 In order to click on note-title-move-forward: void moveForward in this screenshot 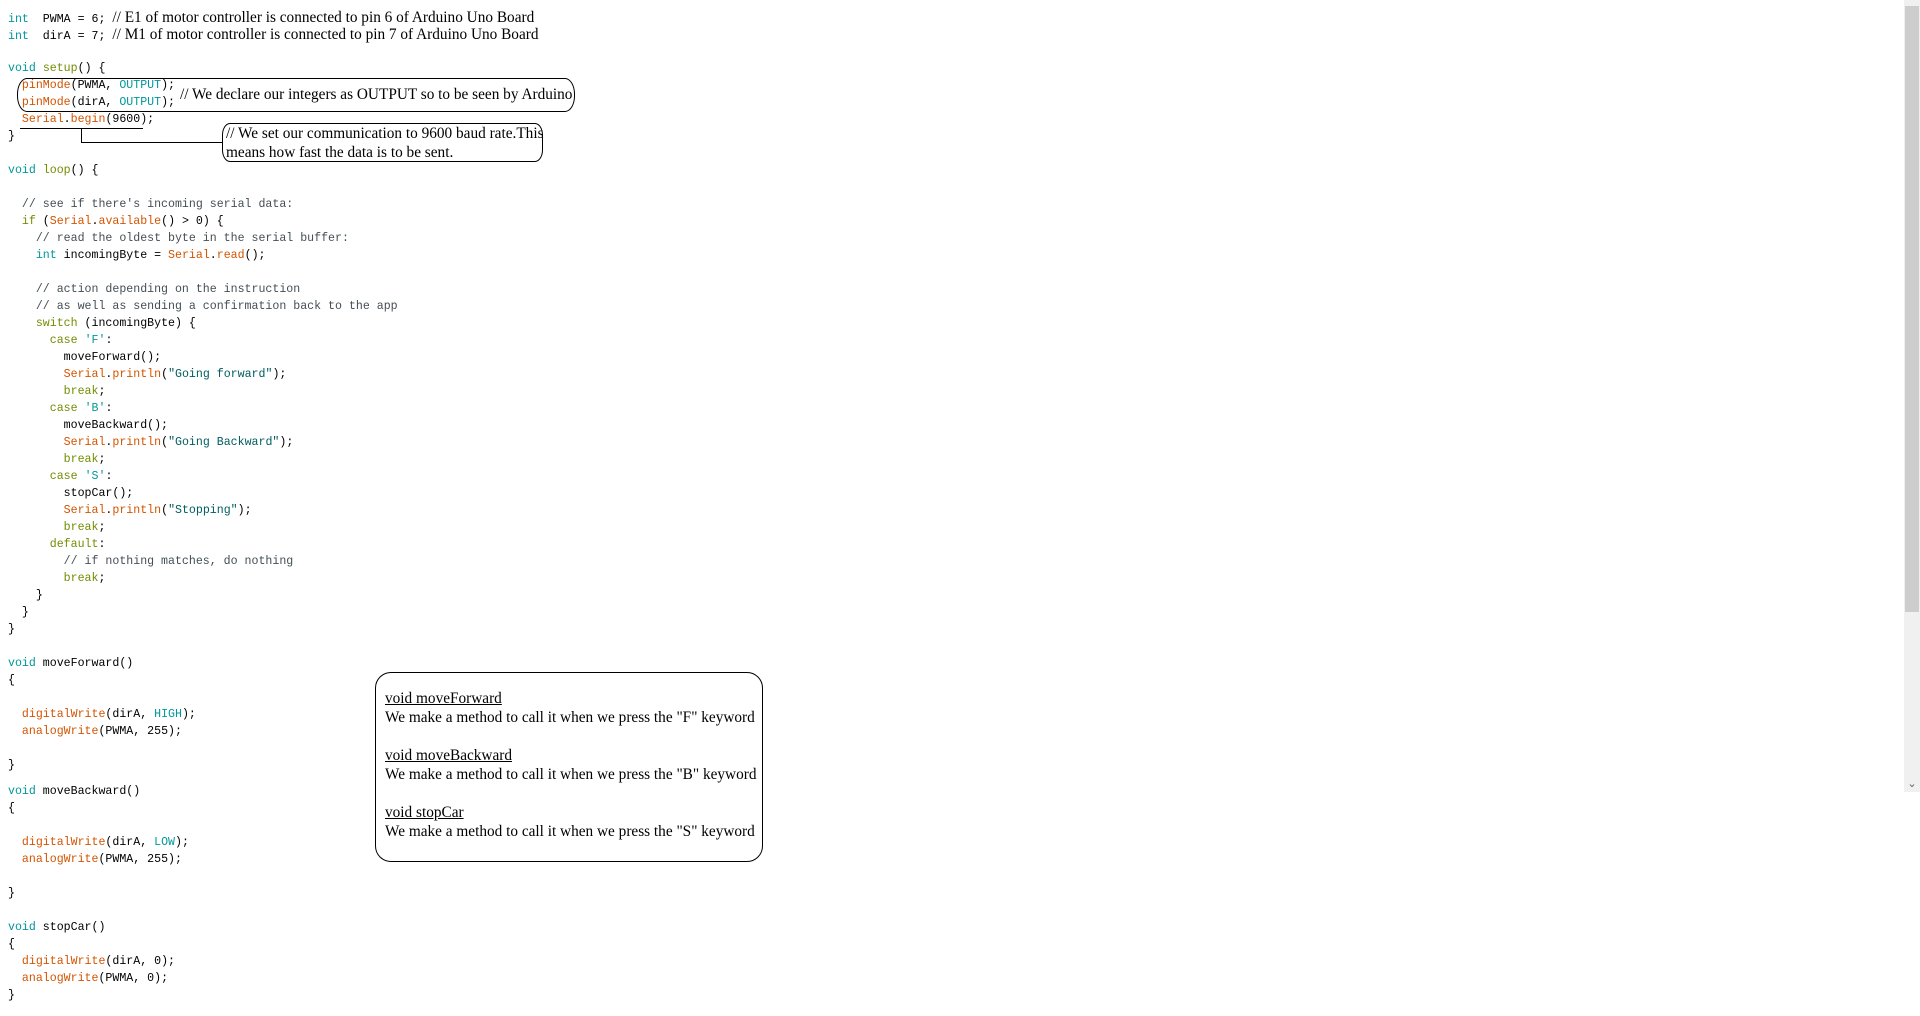, I will do `click(443, 698)`.